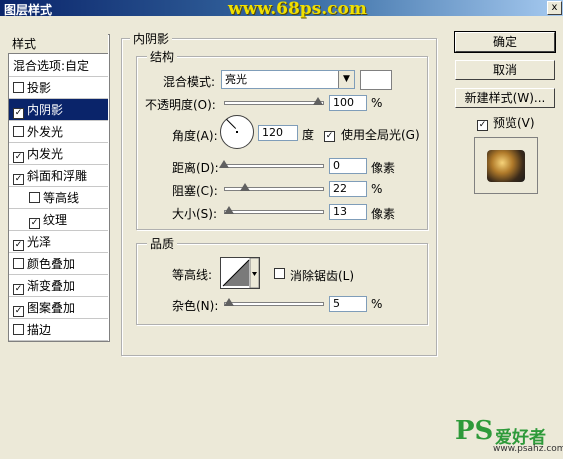 Image resolution: width=563 pixels, height=459 pixels. I want to click on noise-slider-thumb, so click(228, 302).